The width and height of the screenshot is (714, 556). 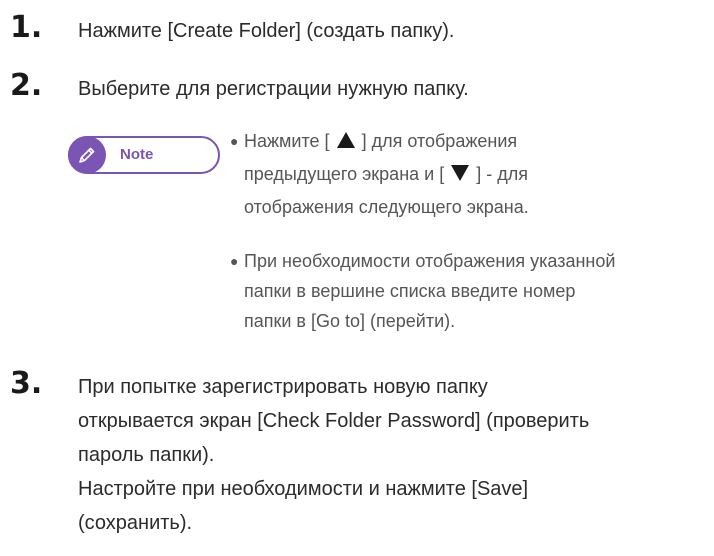 What do you see at coordinates (26, 85) in the screenshot?
I see `step-number: 2.` at bounding box center [26, 85].